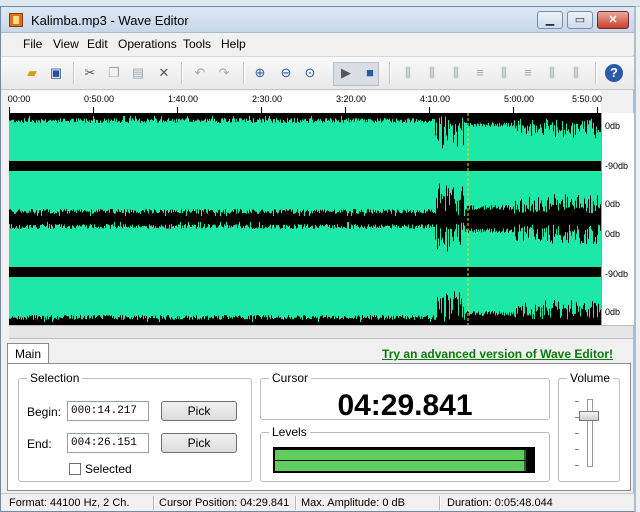 Image resolution: width=640 pixels, height=512 pixels. What do you see at coordinates (408, 73) in the screenshot?
I see `amplify-icon: ⫼` at bounding box center [408, 73].